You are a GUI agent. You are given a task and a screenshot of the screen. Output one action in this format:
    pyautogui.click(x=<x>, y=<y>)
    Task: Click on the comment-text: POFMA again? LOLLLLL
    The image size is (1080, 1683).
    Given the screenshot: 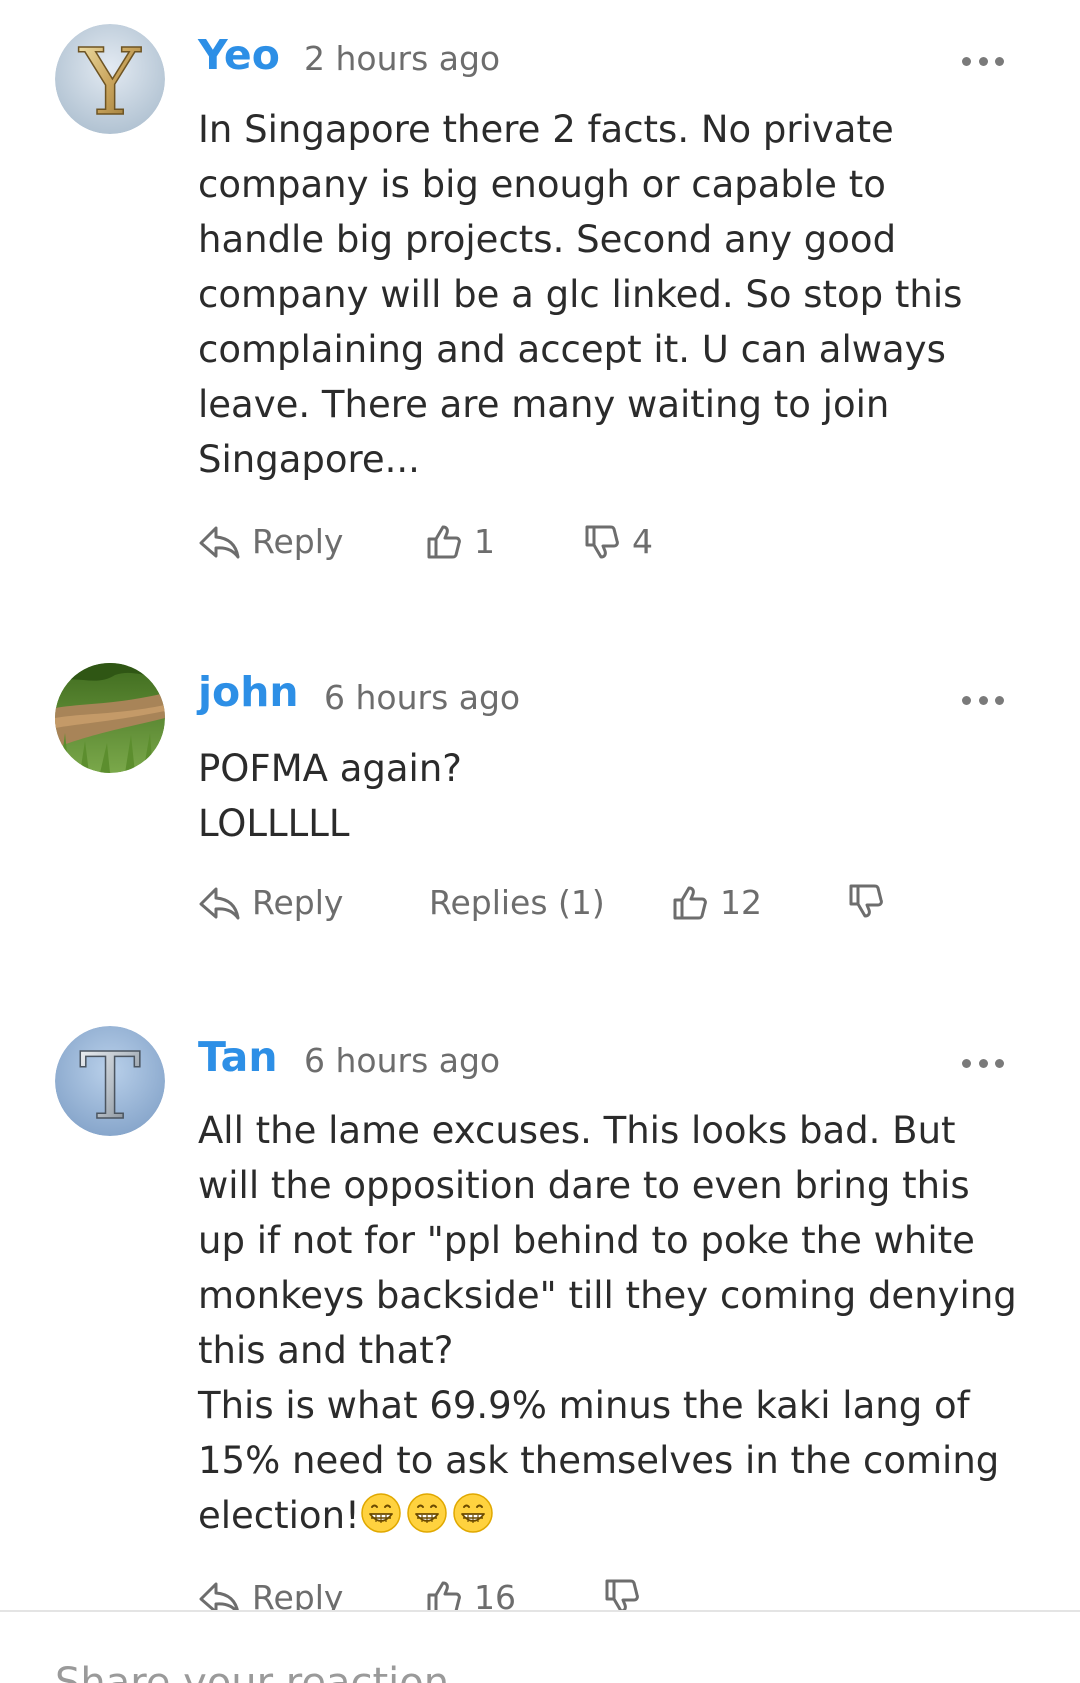 What is the action you would take?
    pyautogui.click(x=330, y=796)
    